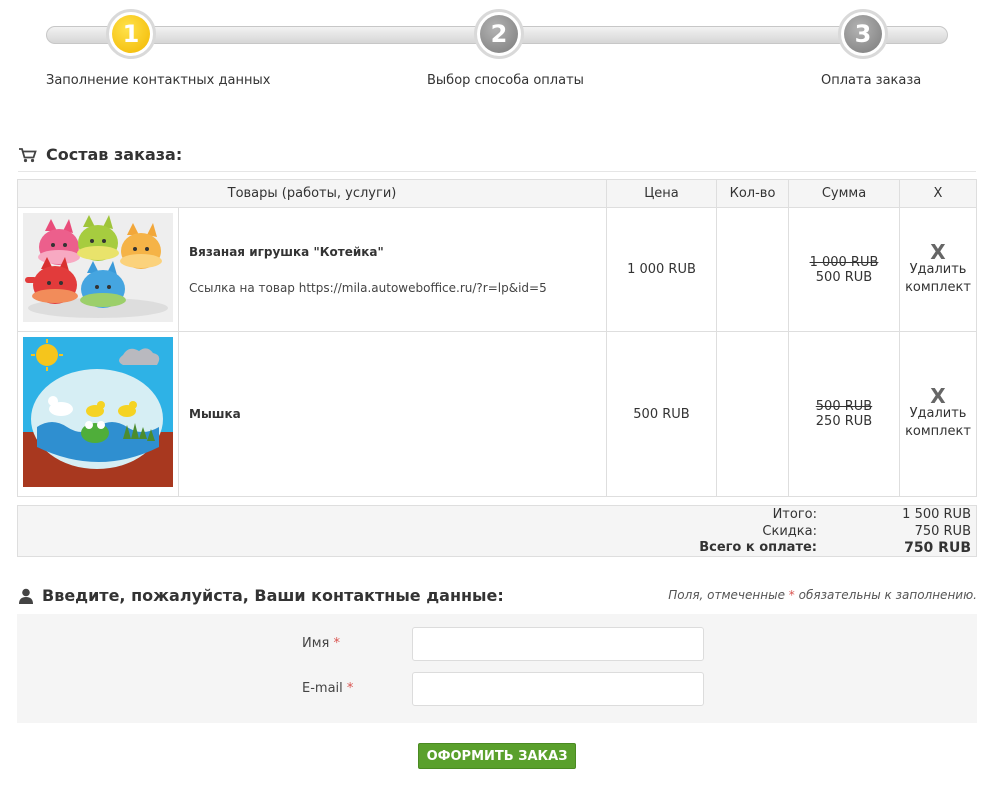 The image size is (998, 785). Describe the element at coordinates (558, 644) in the screenshot. I see `name-input` at that location.